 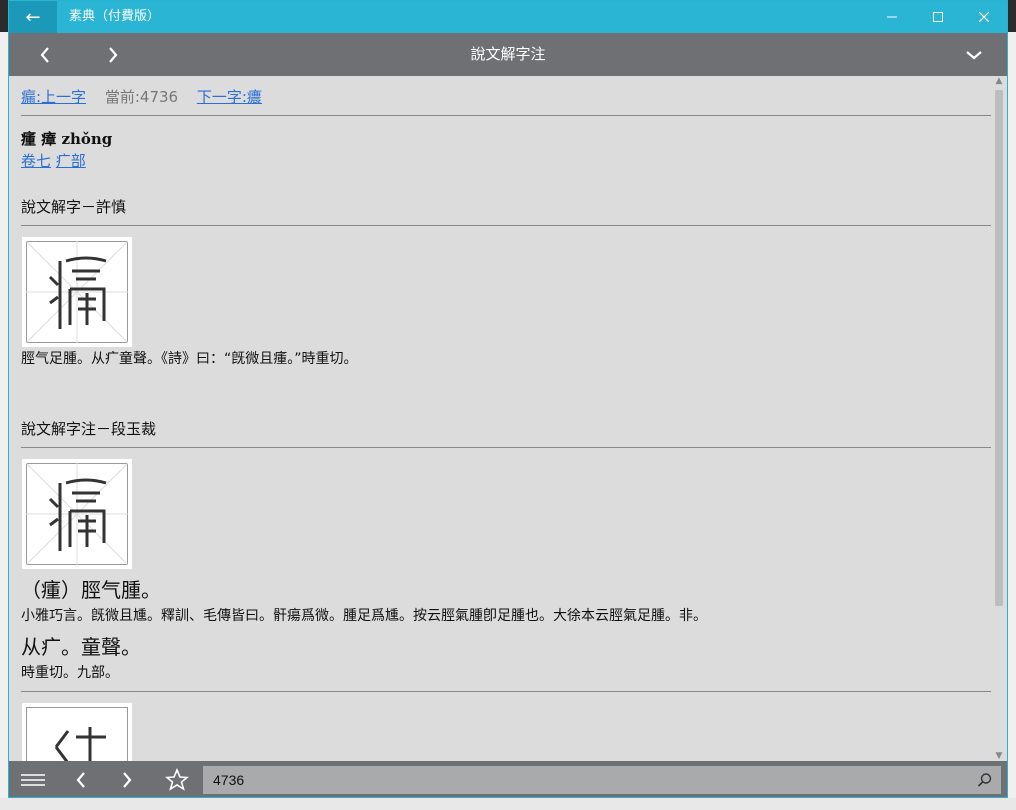 I want to click on juan-link: 卷七, so click(x=36, y=161).